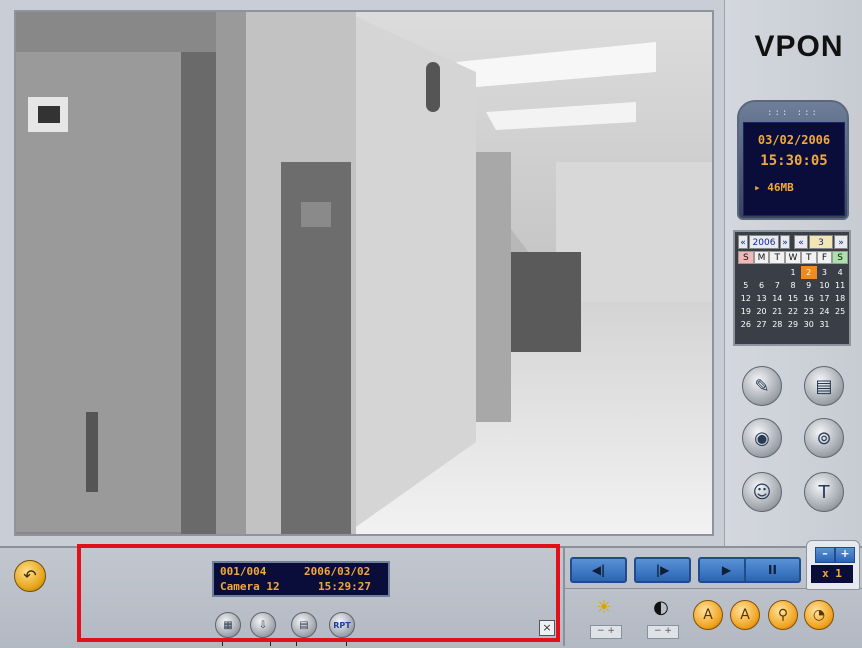 Image resolution: width=862 pixels, height=648 pixels. I want to click on calendar-day: 28, so click(777, 324).